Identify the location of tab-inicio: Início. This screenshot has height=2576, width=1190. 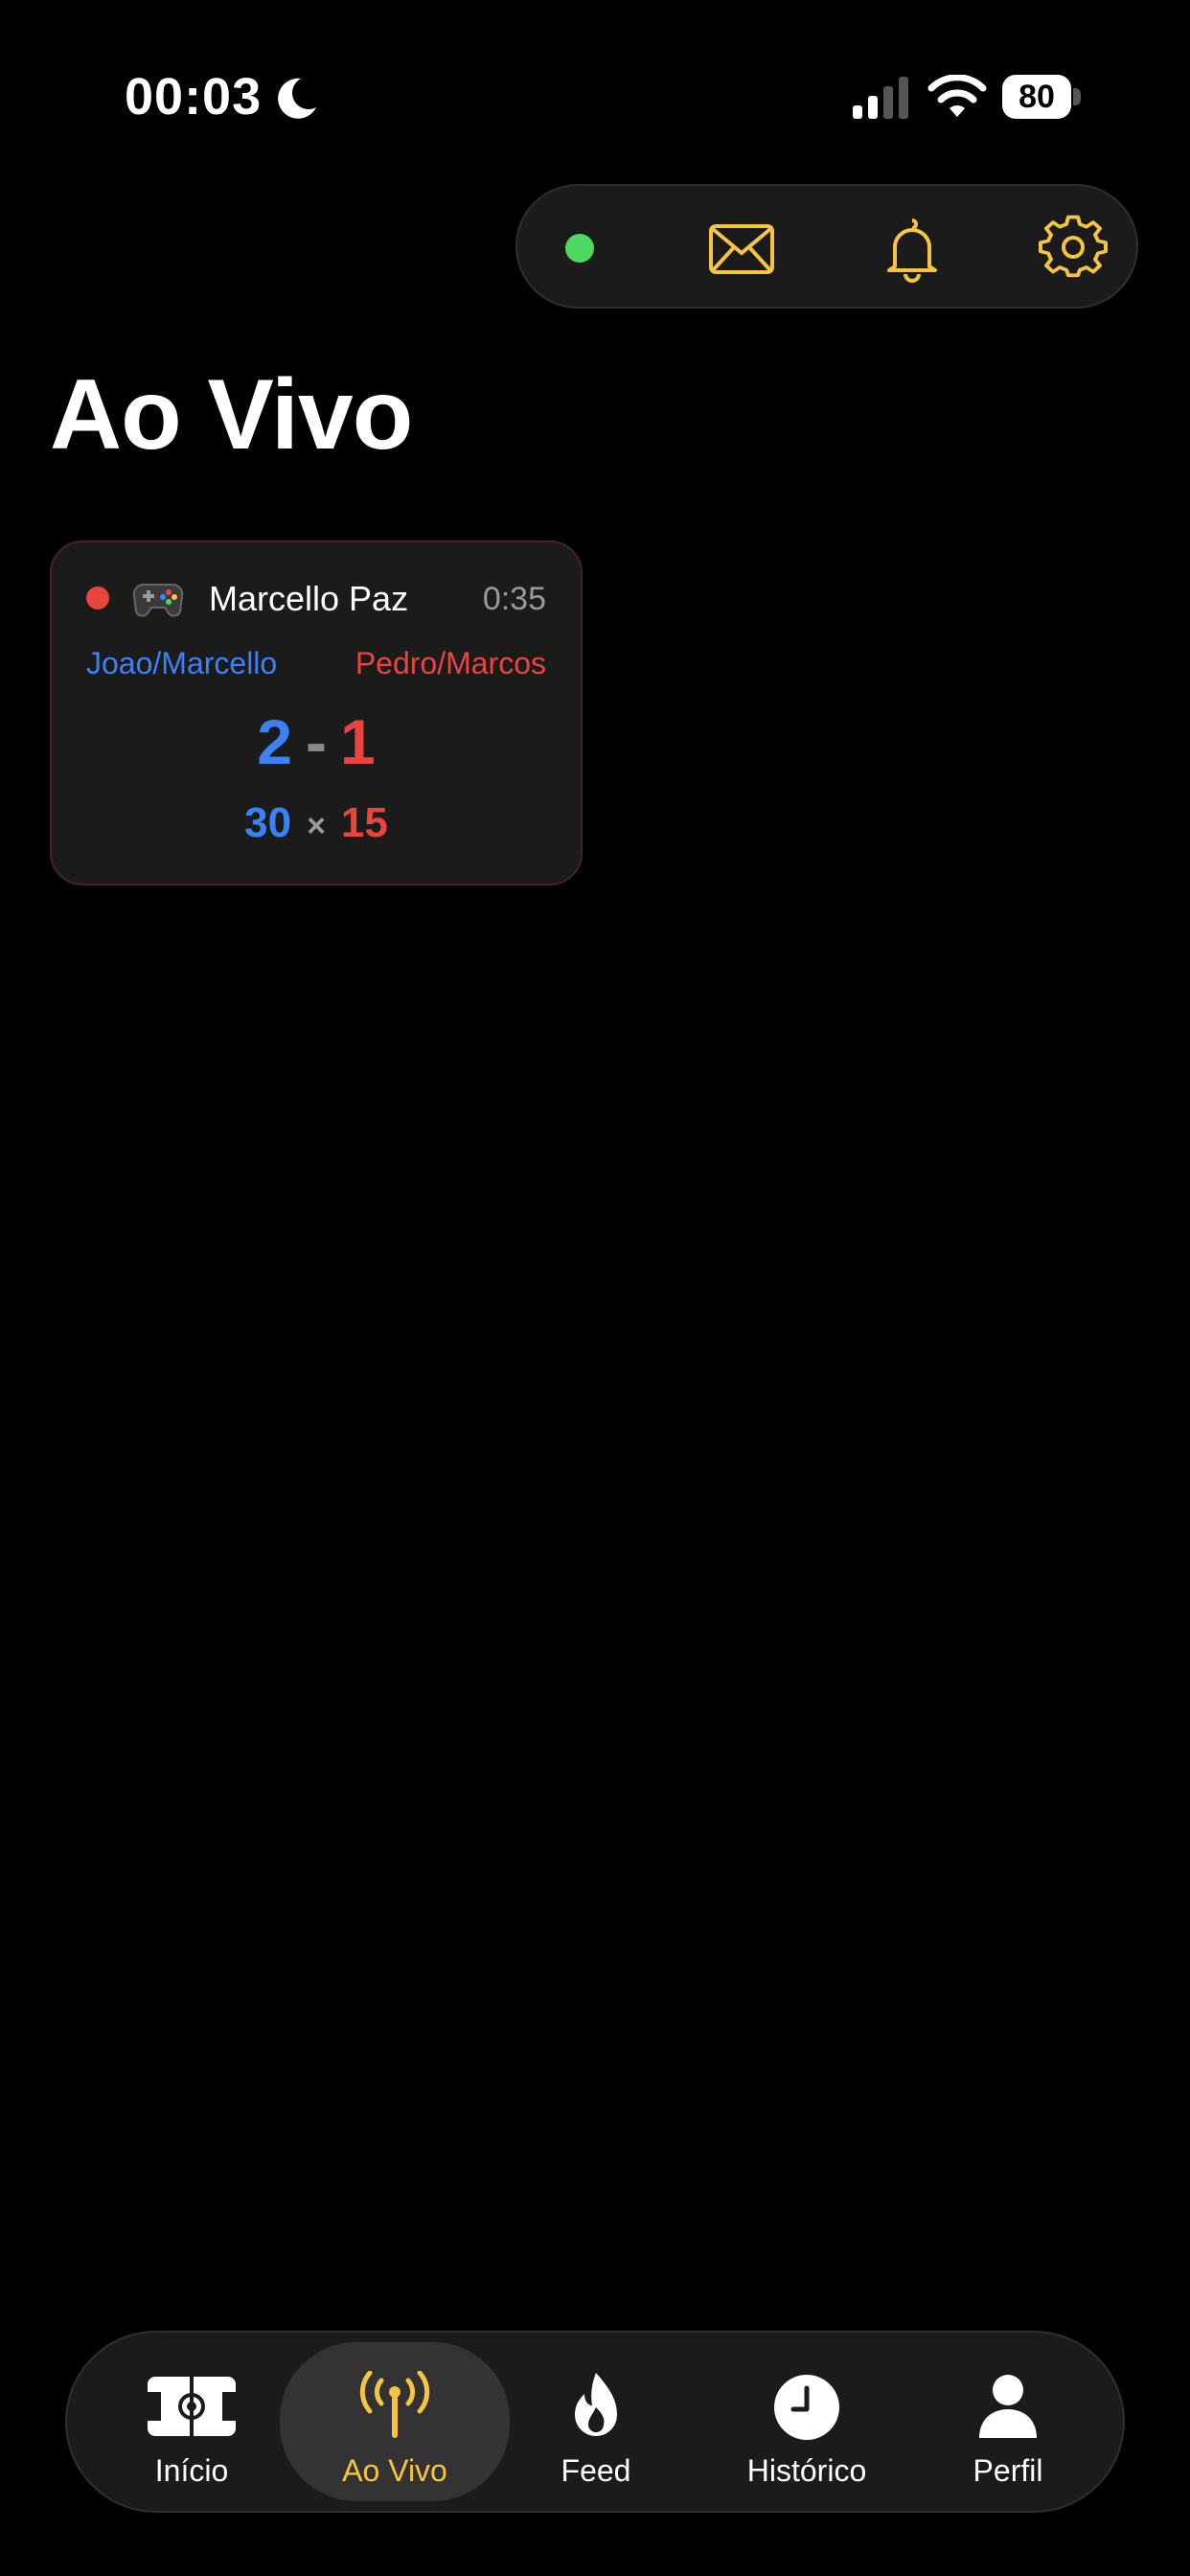
(191, 2421).